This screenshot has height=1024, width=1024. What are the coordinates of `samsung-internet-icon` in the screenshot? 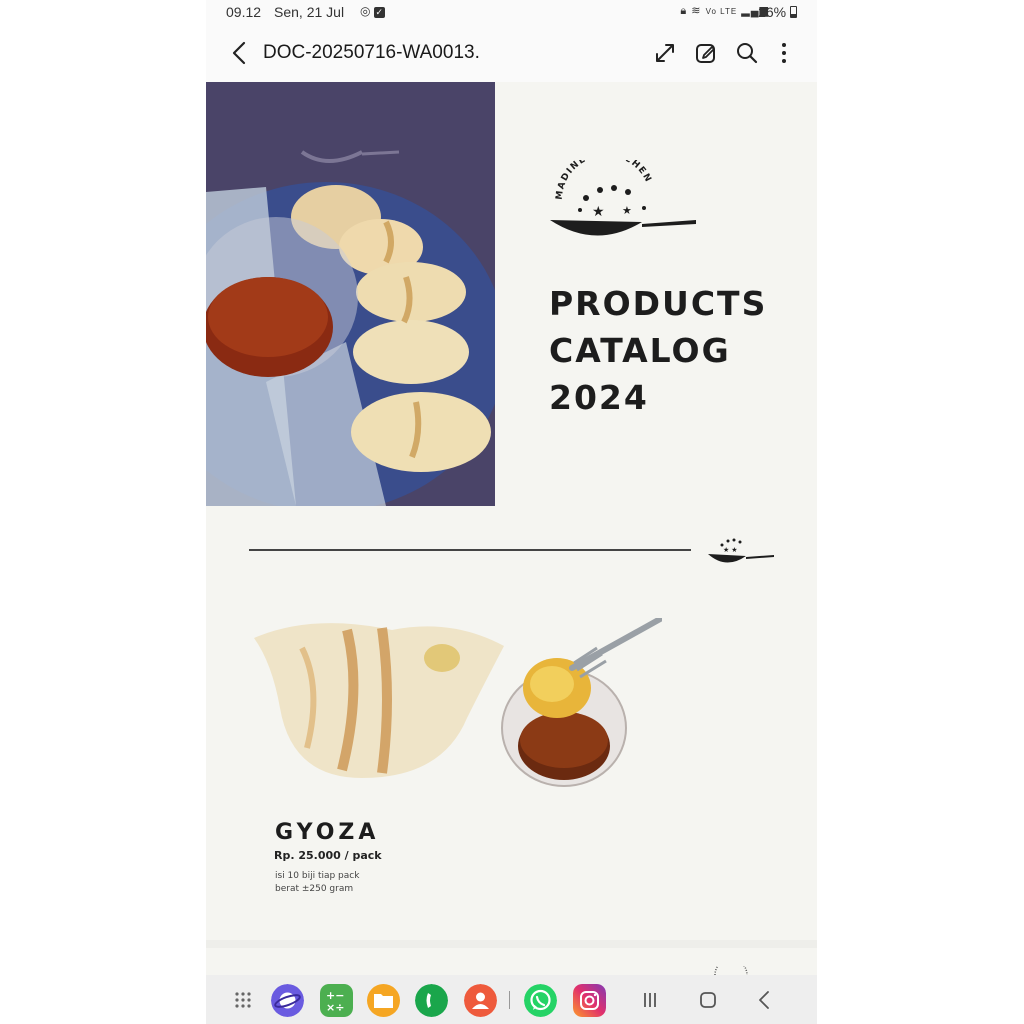 It's located at (287, 1000).